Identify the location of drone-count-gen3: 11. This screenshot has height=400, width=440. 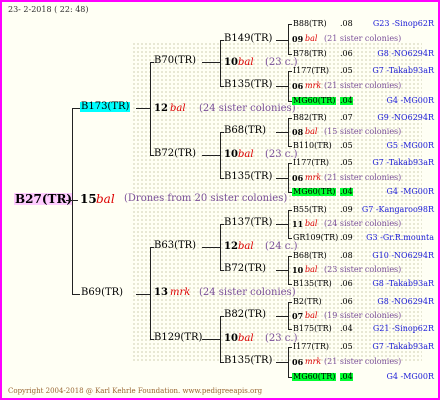
(298, 224).